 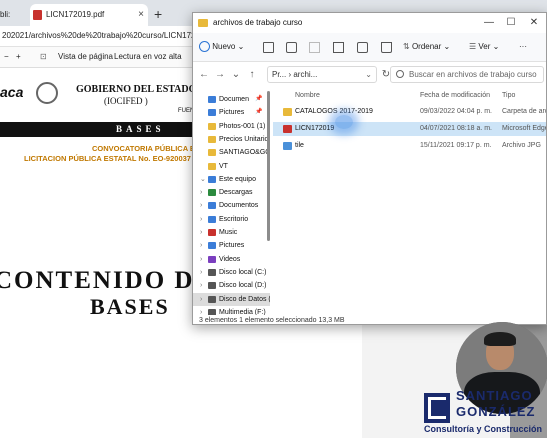 What do you see at coordinates (368, 74) in the screenshot?
I see `chevron-down-icon: ⌄` at bounding box center [368, 74].